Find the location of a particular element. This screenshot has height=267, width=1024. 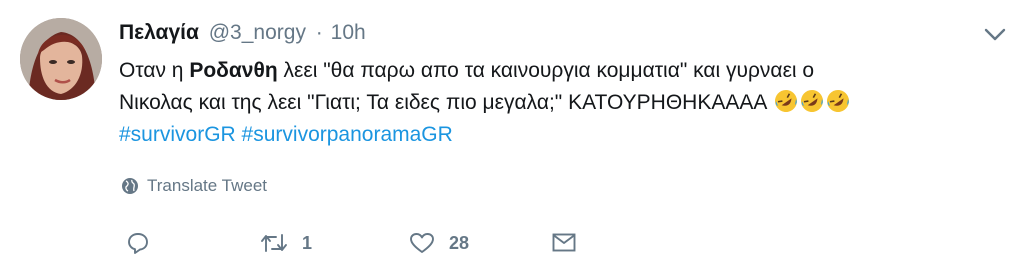

reply-button is located at coordinates (145, 243).